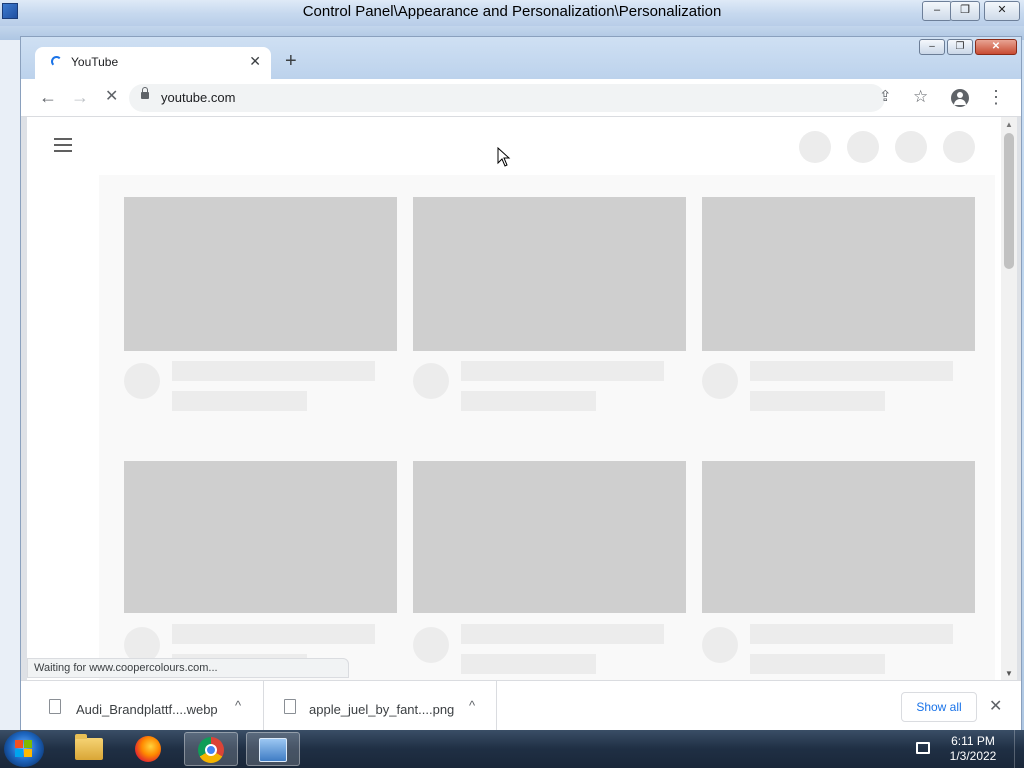 The height and width of the screenshot is (768, 1024). I want to click on control-panel-icon, so click(273, 750).